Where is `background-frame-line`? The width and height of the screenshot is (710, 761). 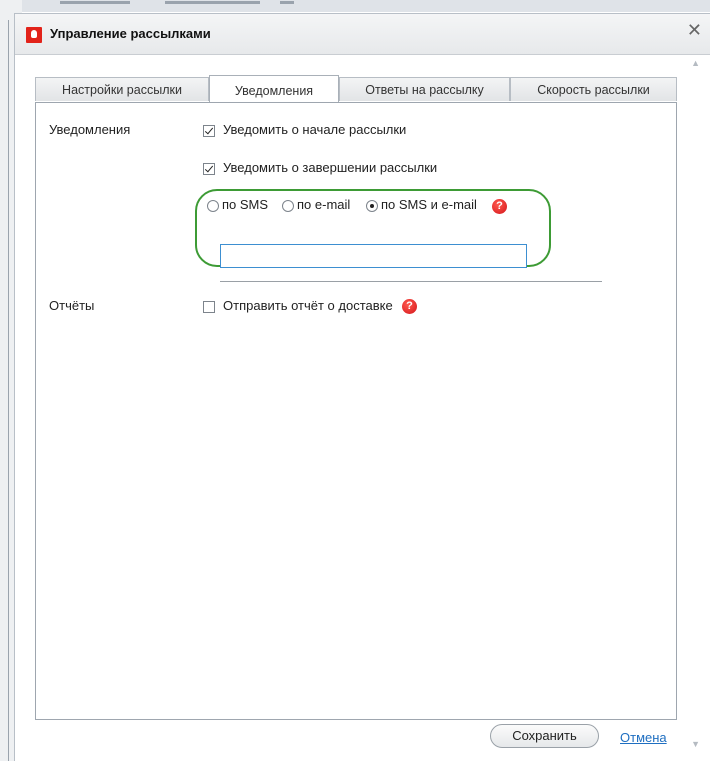
background-frame-line is located at coordinates (8, 390).